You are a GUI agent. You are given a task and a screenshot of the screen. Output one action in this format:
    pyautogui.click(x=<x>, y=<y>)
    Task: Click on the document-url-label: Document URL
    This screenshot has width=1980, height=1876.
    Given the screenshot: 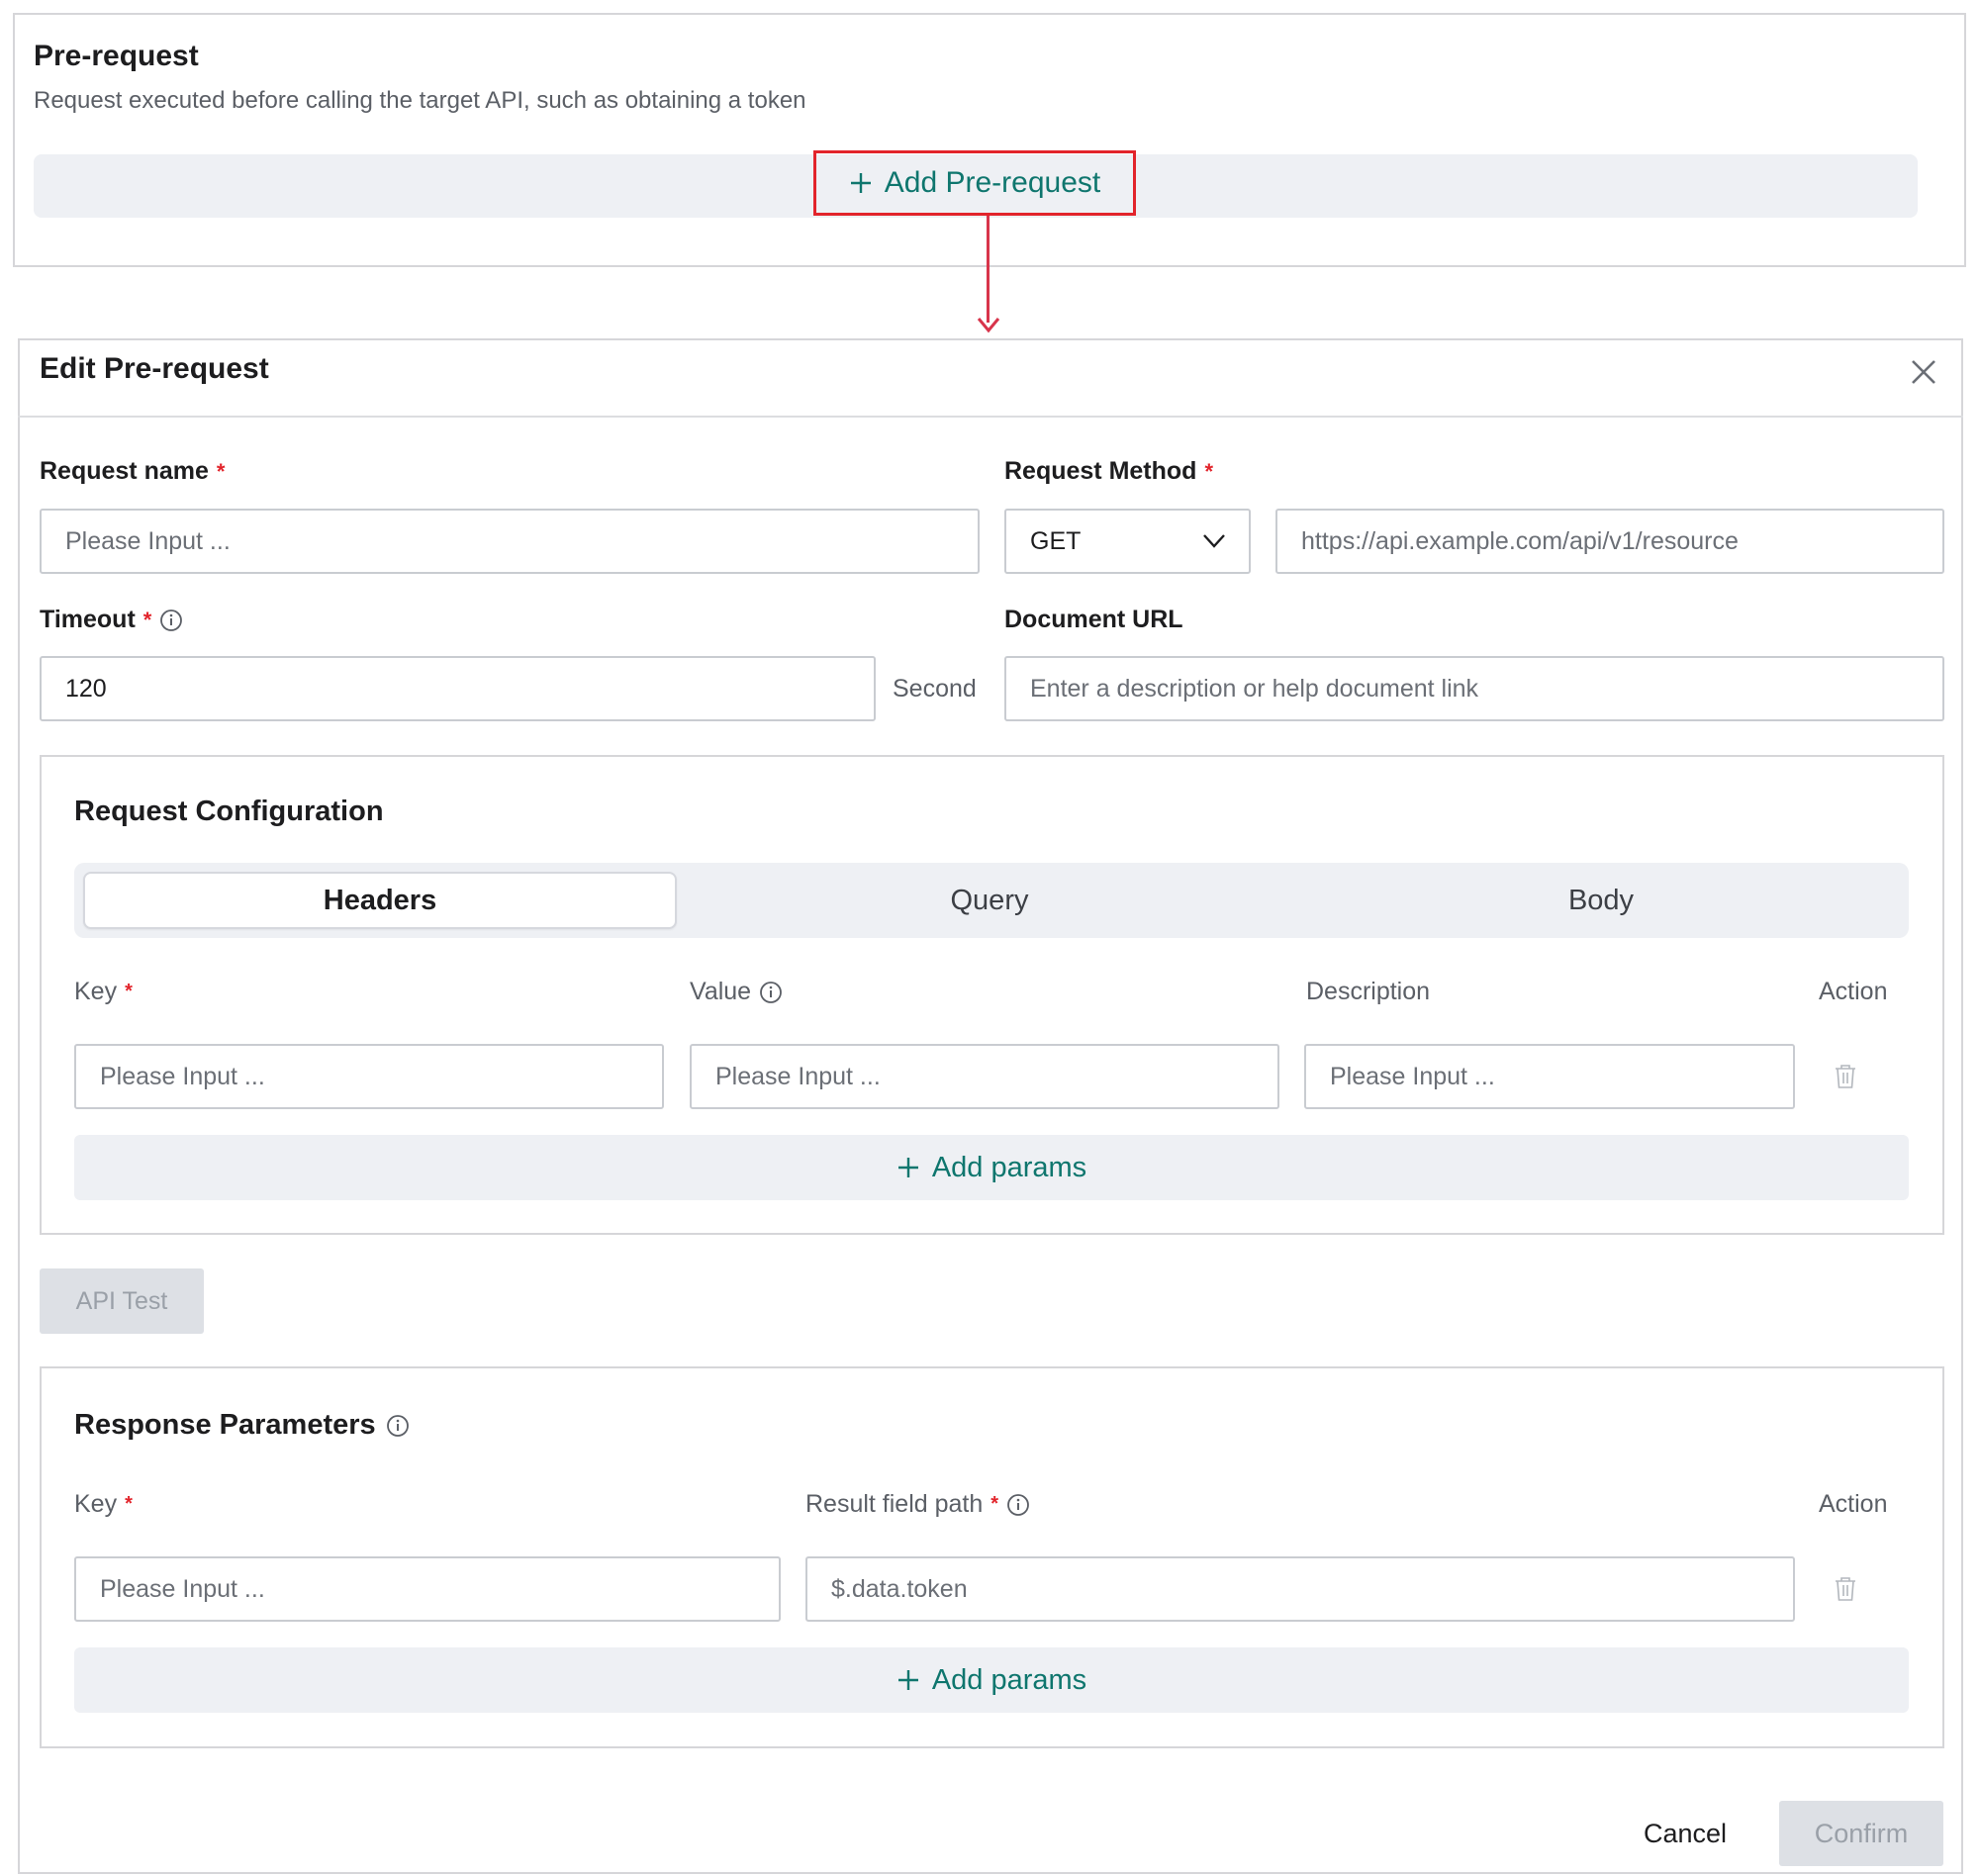 What is the action you would take?
    pyautogui.click(x=1093, y=620)
    